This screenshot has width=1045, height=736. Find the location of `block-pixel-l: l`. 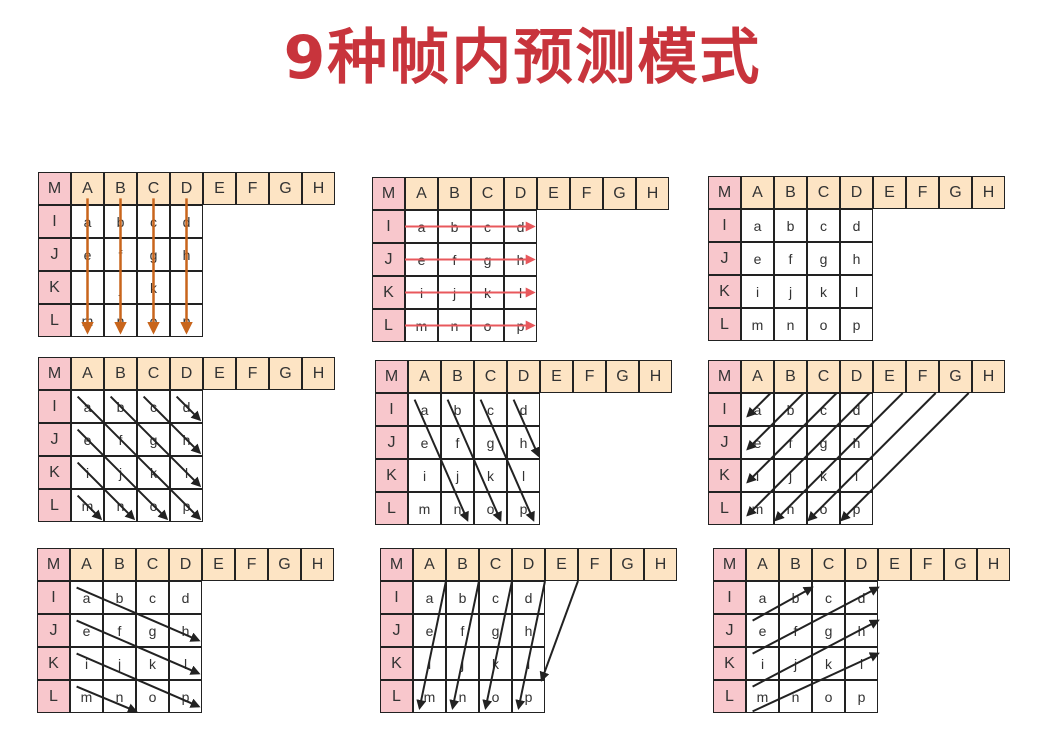

block-pixel-l: l is located at coordinates (856, 291).